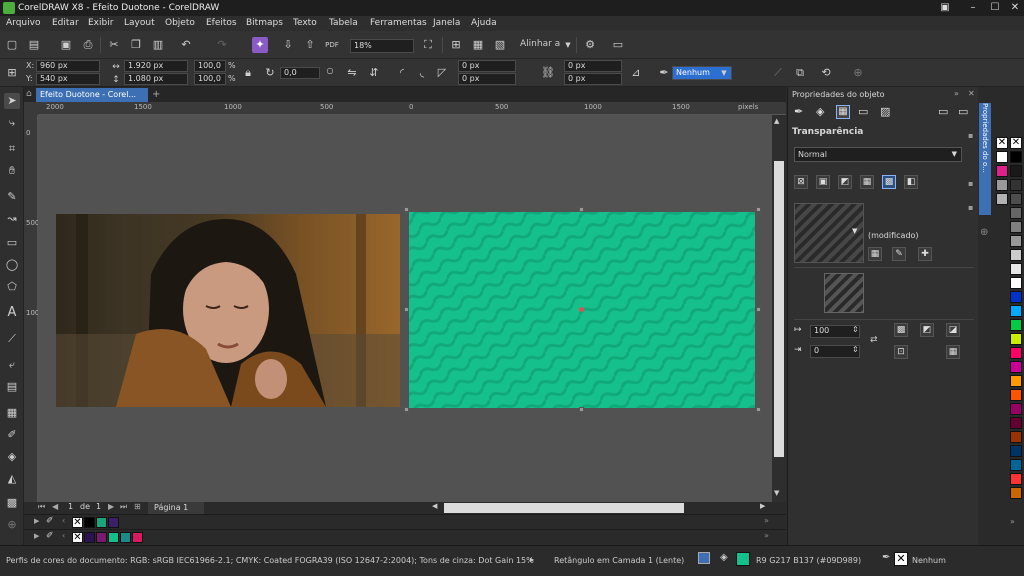 The width and height of the screenshot is (1024, 576). What do you see at coordinates (845, 182) in the screenshot?
I see `fountain-transparency-icon: ◩` at bounding box center [845, 182].